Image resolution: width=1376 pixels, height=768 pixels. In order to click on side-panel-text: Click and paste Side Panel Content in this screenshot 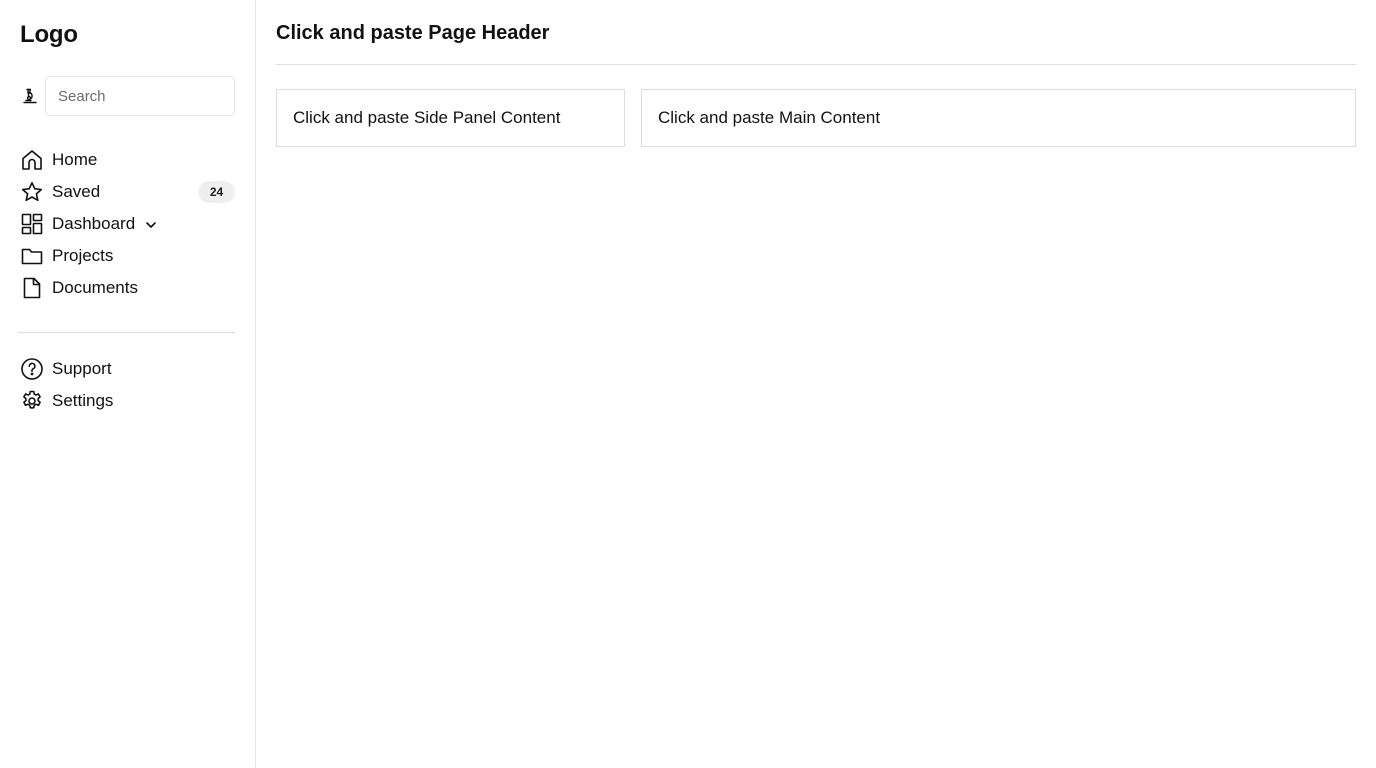, I will do `click(427, 117)`.